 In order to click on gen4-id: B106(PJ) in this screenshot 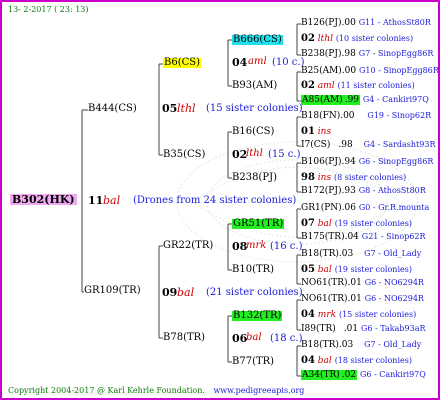, I will do `click(321, 162)`.